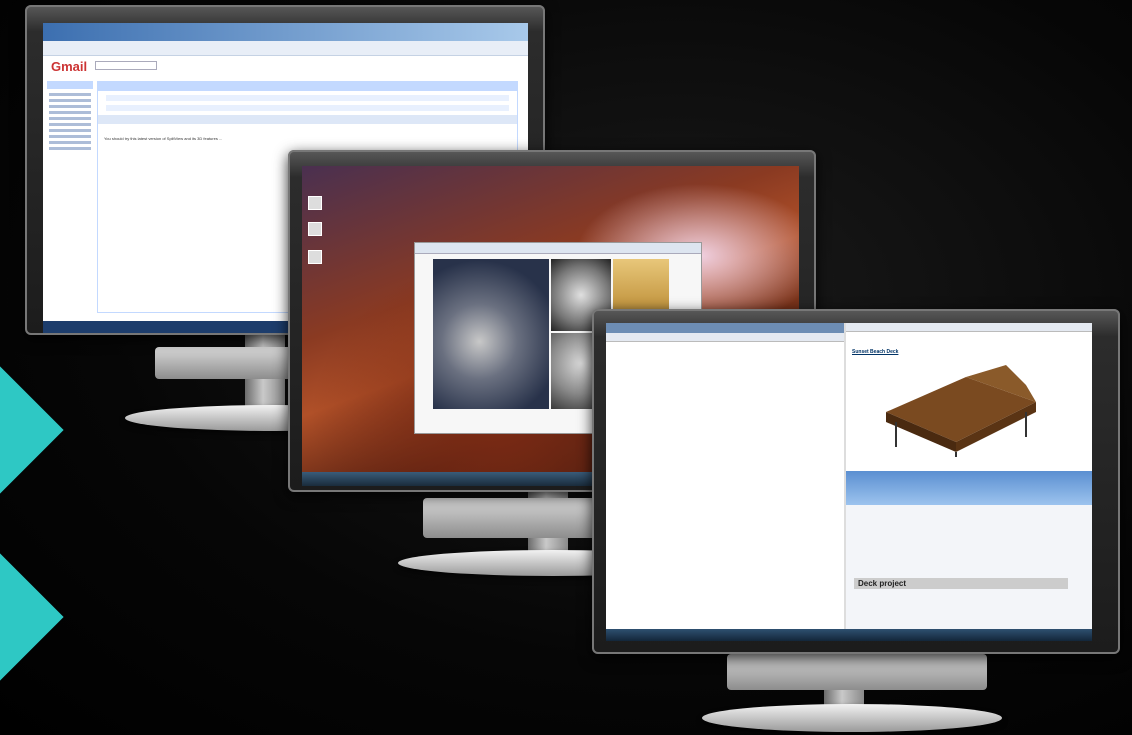 The width and height of the screenshot is (1132, 735). I want to click on editor-titlebar, so click(725, 328).